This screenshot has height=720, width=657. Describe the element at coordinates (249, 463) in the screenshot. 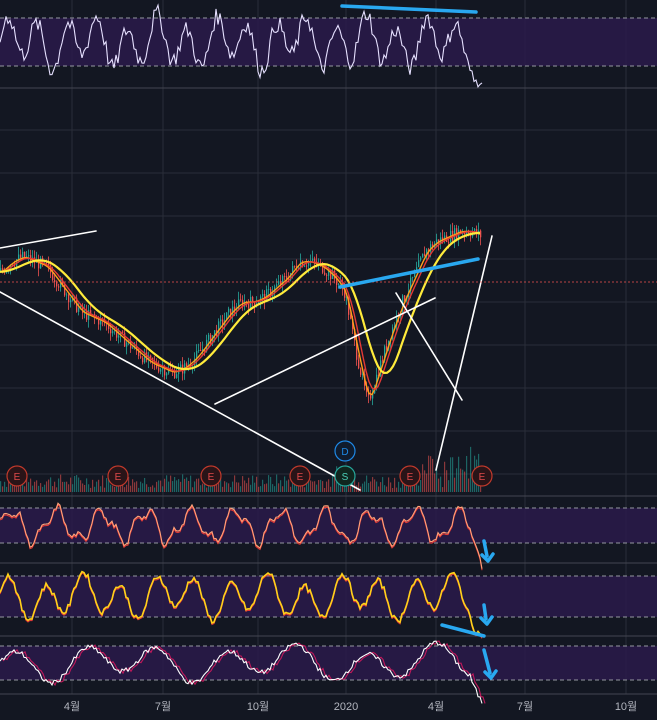

I see `event-markers: E E E E E E D S` at that location.